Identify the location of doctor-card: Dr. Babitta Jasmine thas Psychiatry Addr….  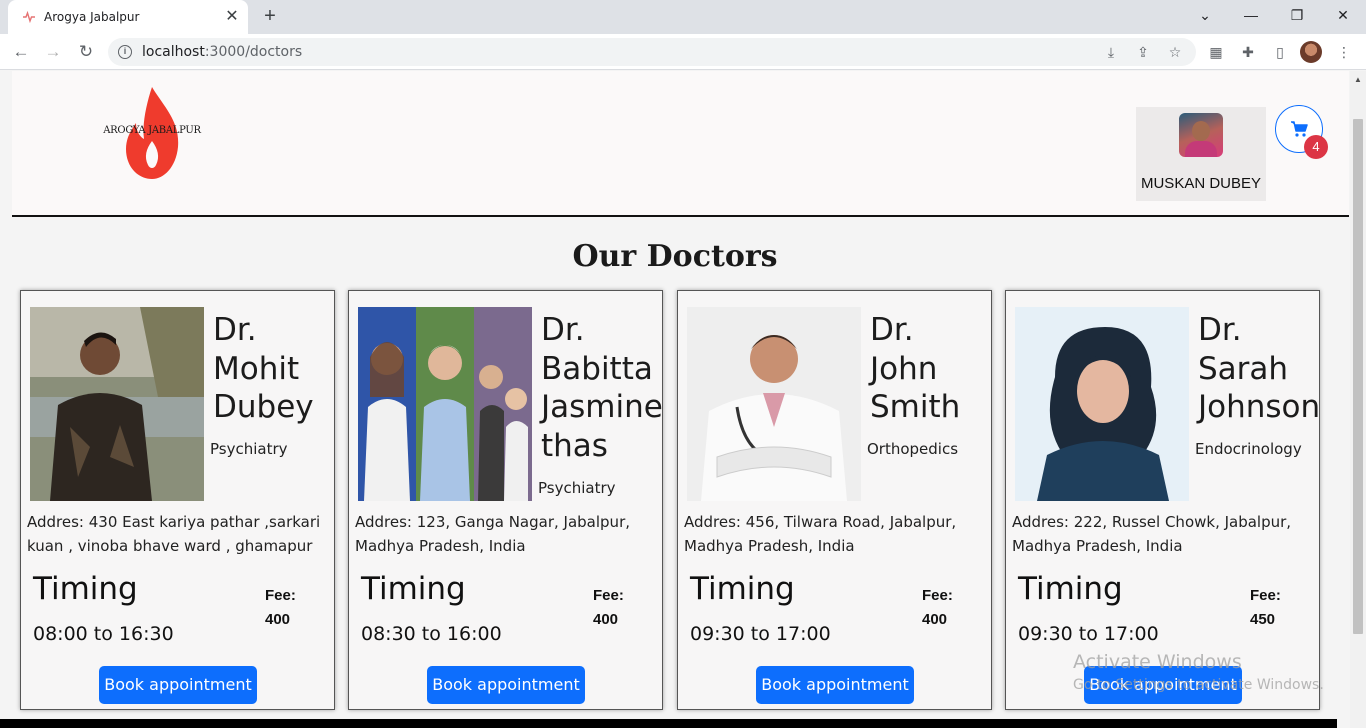
(505, 500).